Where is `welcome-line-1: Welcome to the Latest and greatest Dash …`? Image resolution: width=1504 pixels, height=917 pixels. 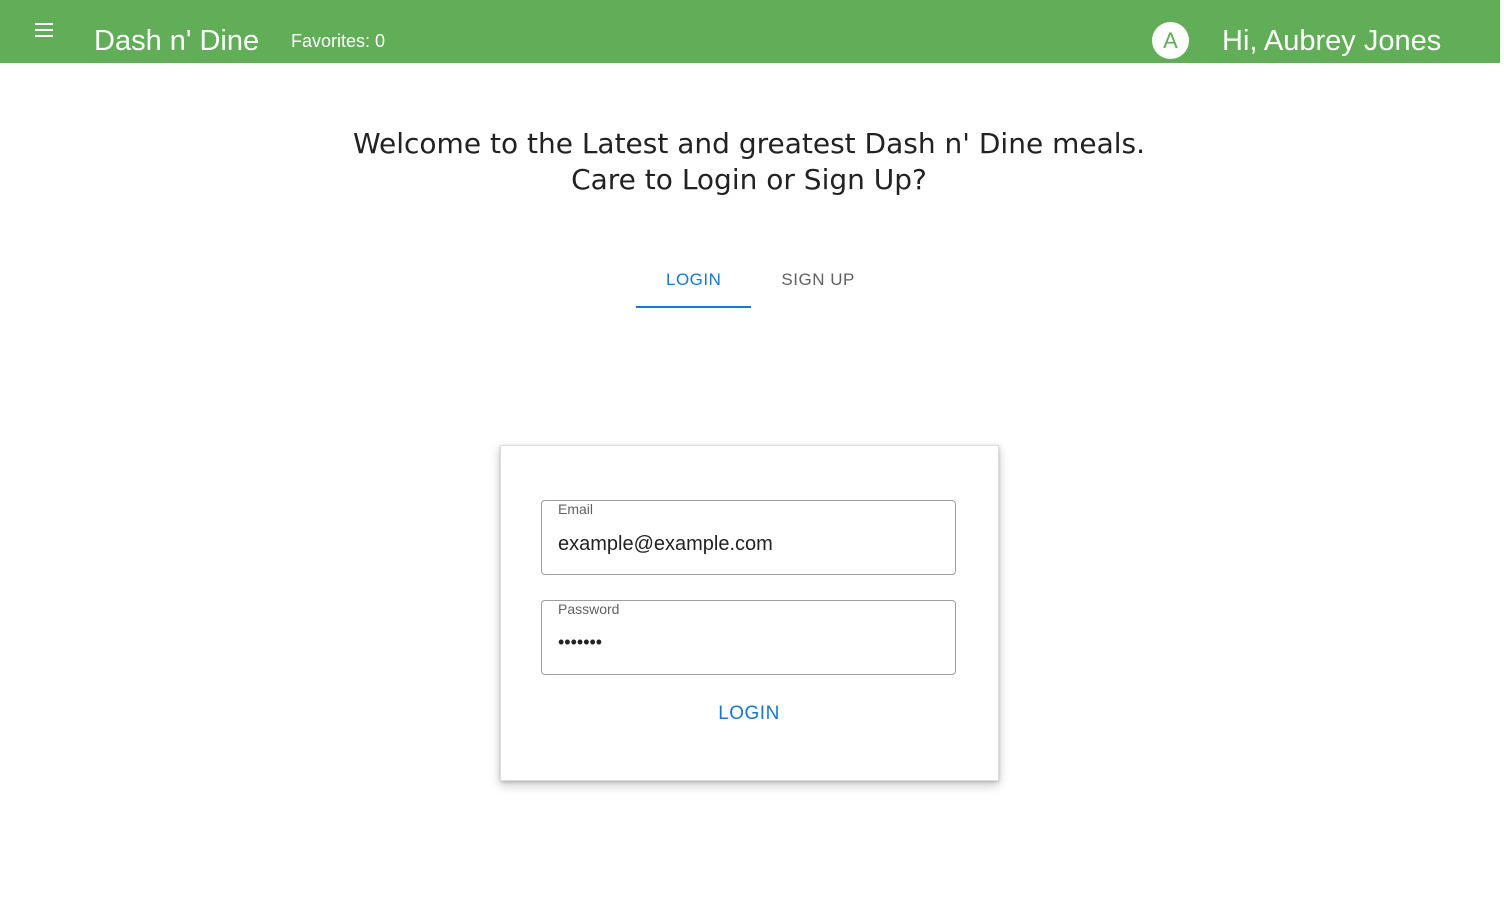 welcome-line-1: Welcome to the Latest and greatest Dash … is located at coordinates (748, 143).